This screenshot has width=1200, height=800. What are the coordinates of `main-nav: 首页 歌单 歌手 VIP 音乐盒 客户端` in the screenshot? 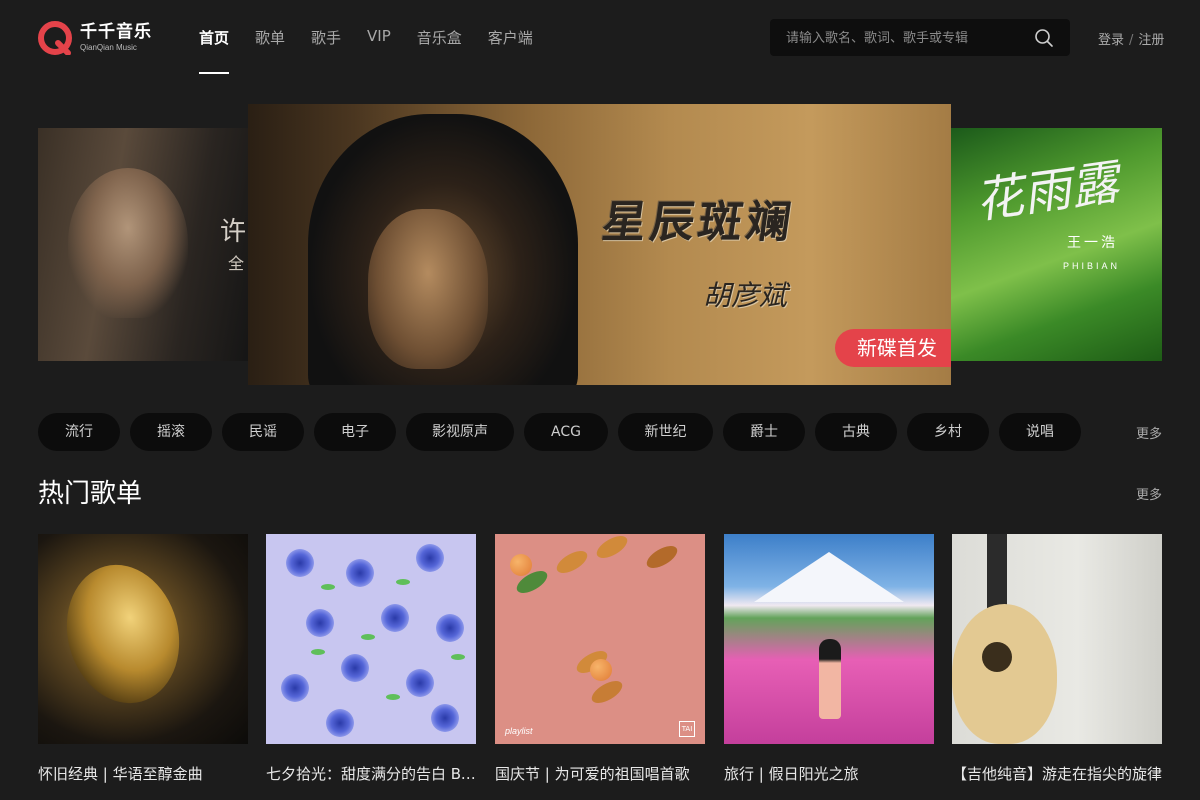 It's located at (379, 50).